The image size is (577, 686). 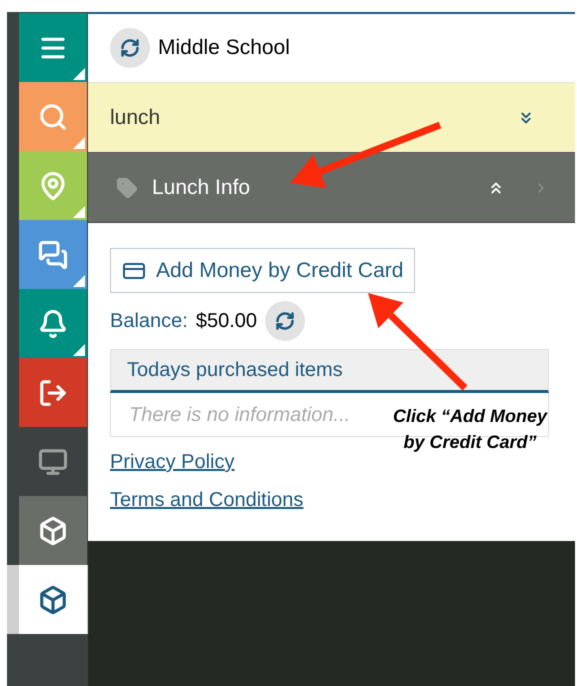 I want to click on search-field: lunch, so click(x=331, y=118).